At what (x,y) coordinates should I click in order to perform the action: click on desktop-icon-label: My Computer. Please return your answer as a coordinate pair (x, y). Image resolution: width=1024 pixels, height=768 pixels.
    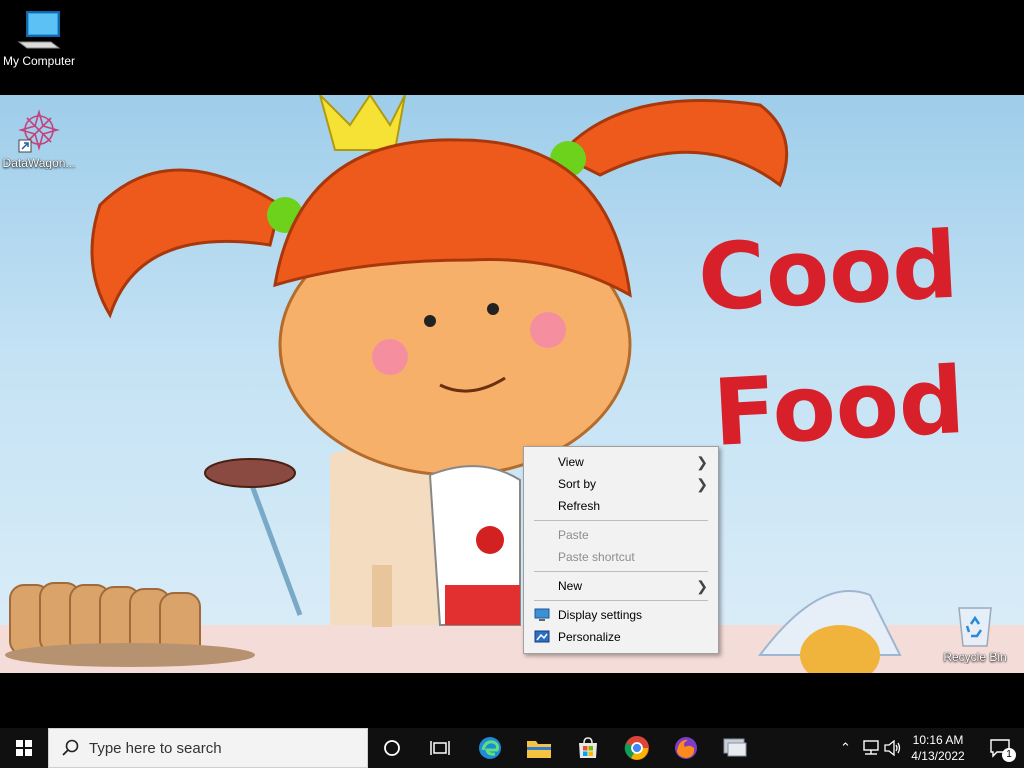
    Looking at the image, I should click on (39, 61).